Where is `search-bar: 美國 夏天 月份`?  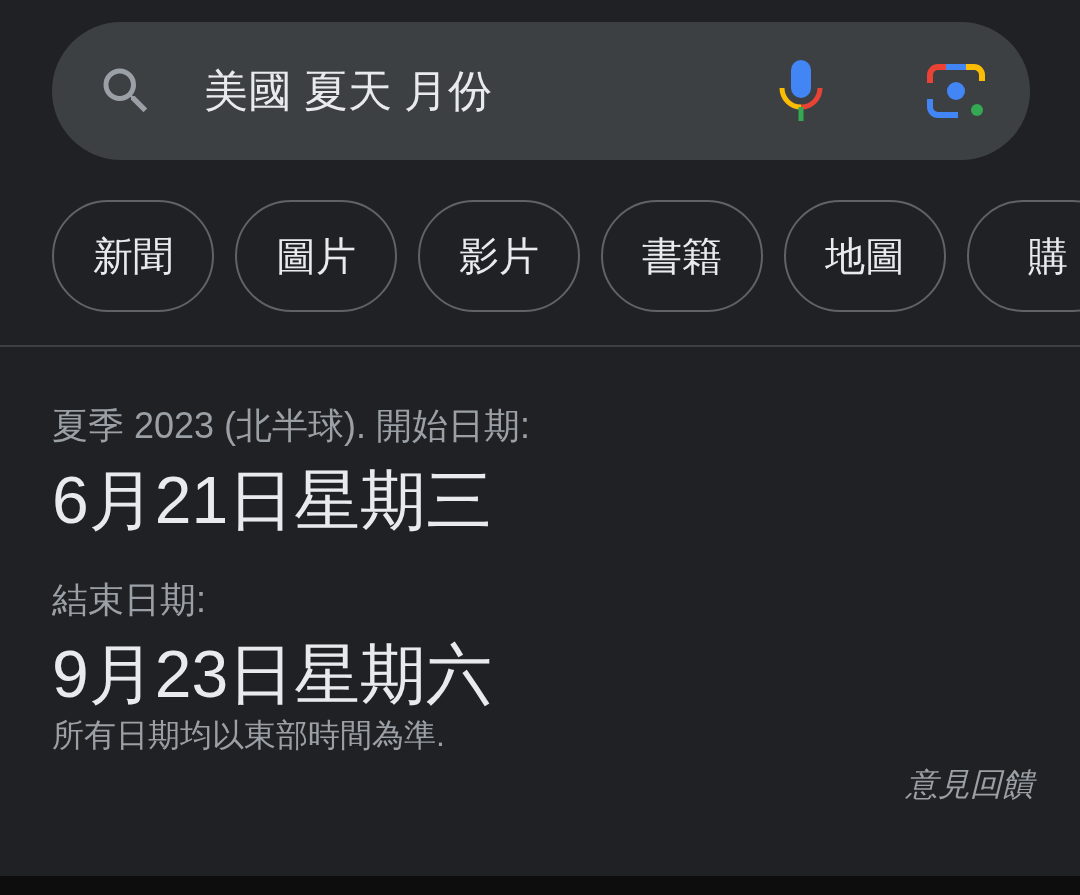
search-bar: 美國 夏天 月份 is located at coordinates (541, 91).